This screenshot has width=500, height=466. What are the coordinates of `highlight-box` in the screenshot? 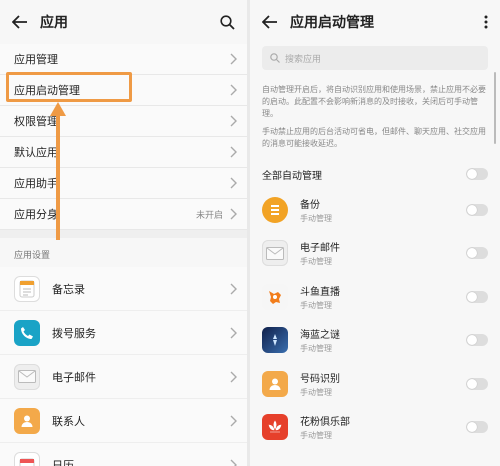 It's located at (69, 87).